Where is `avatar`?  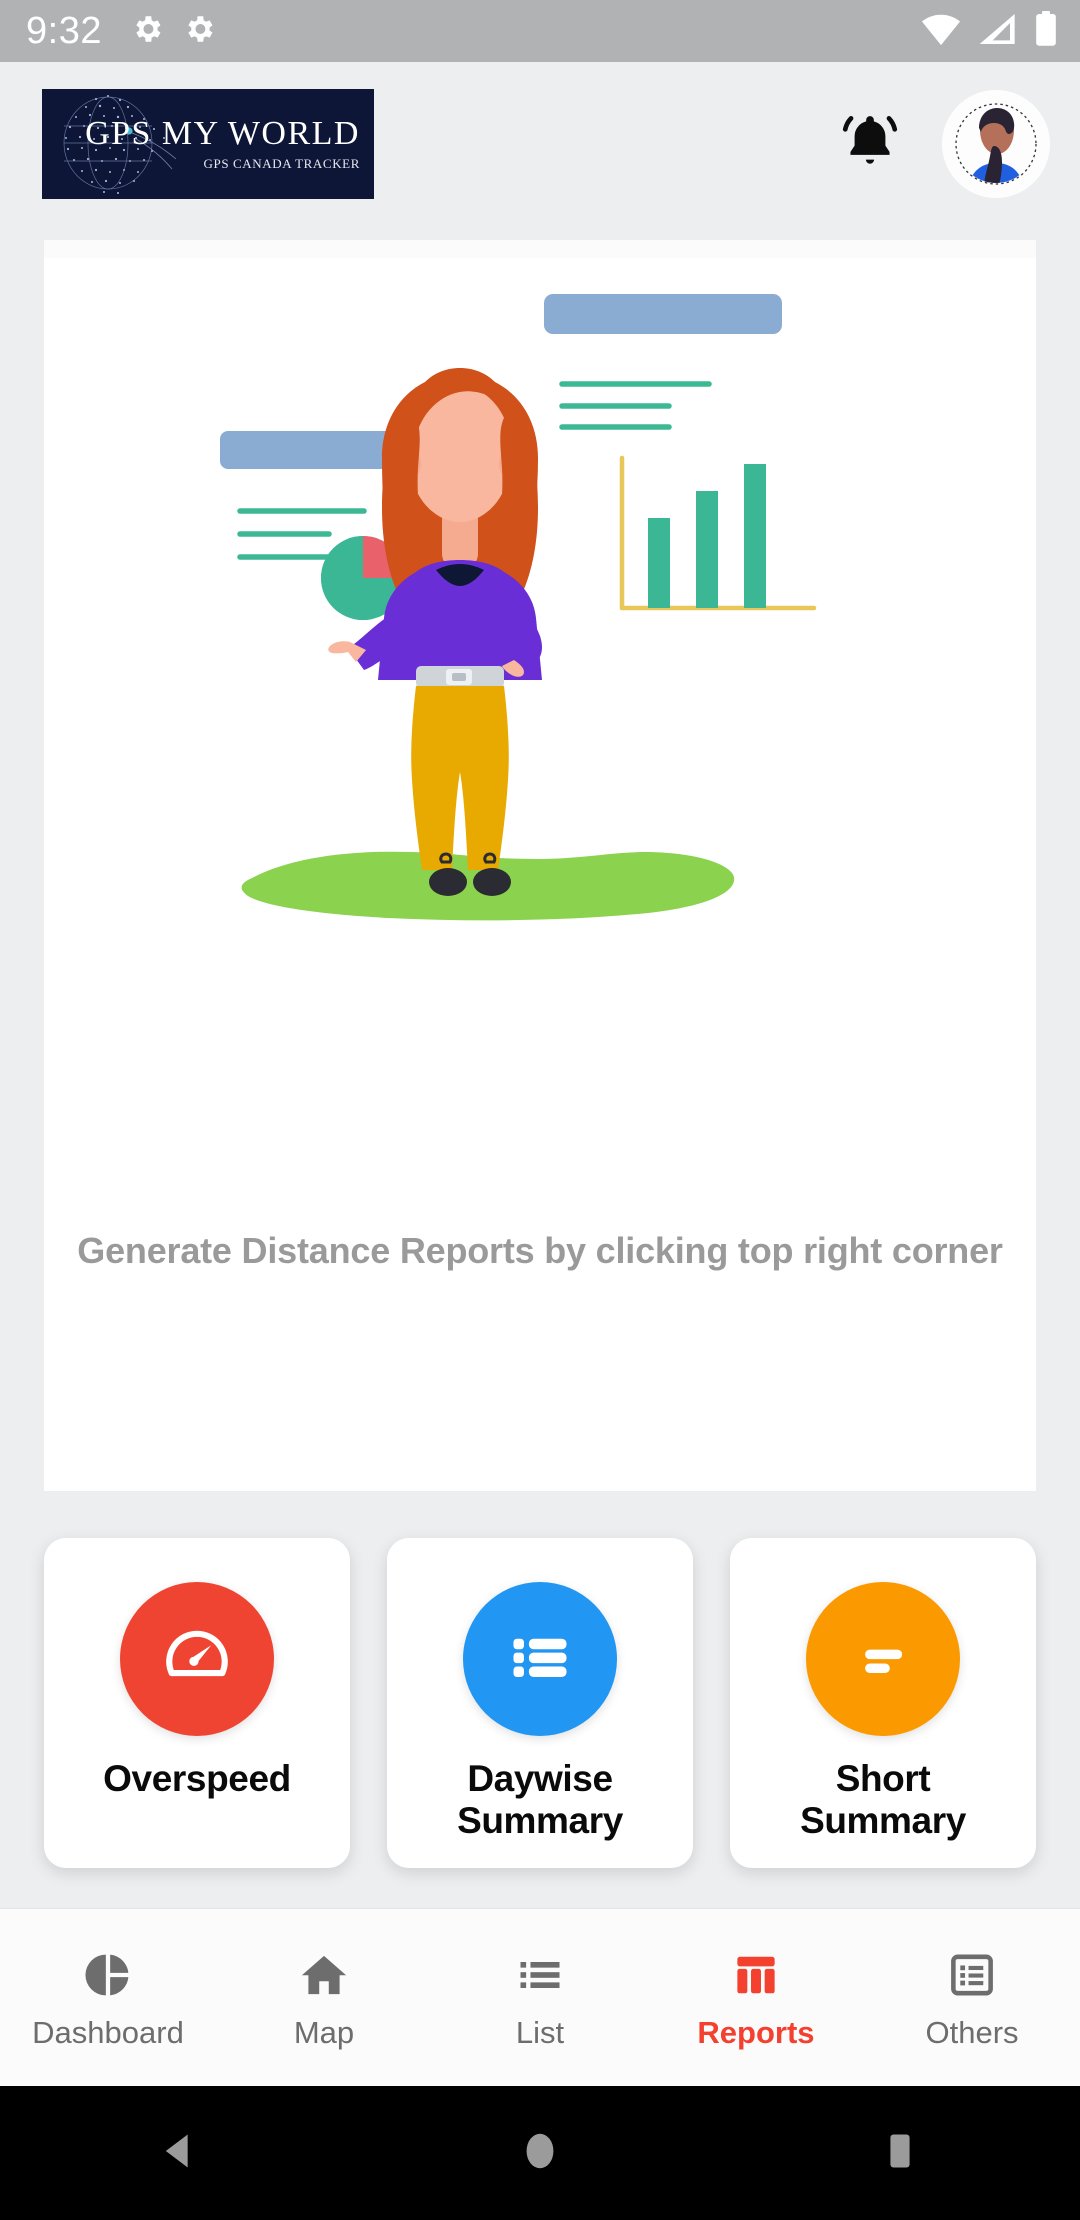
avatar is located at coordinates (996, 144).